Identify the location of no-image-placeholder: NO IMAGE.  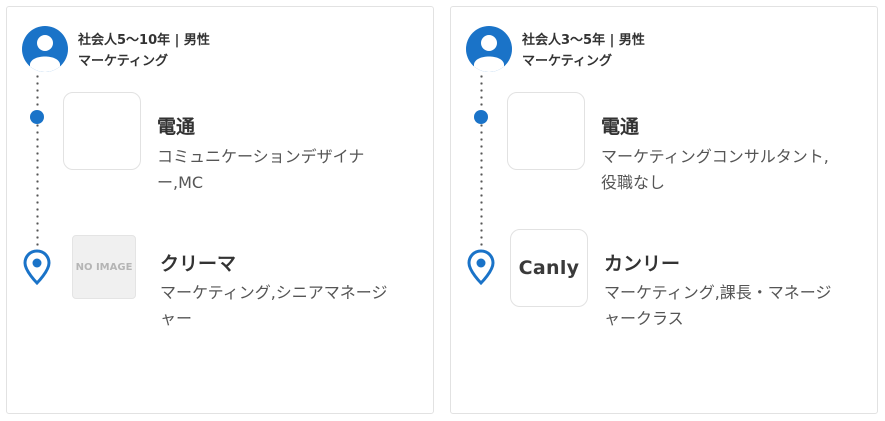
(104, 267).